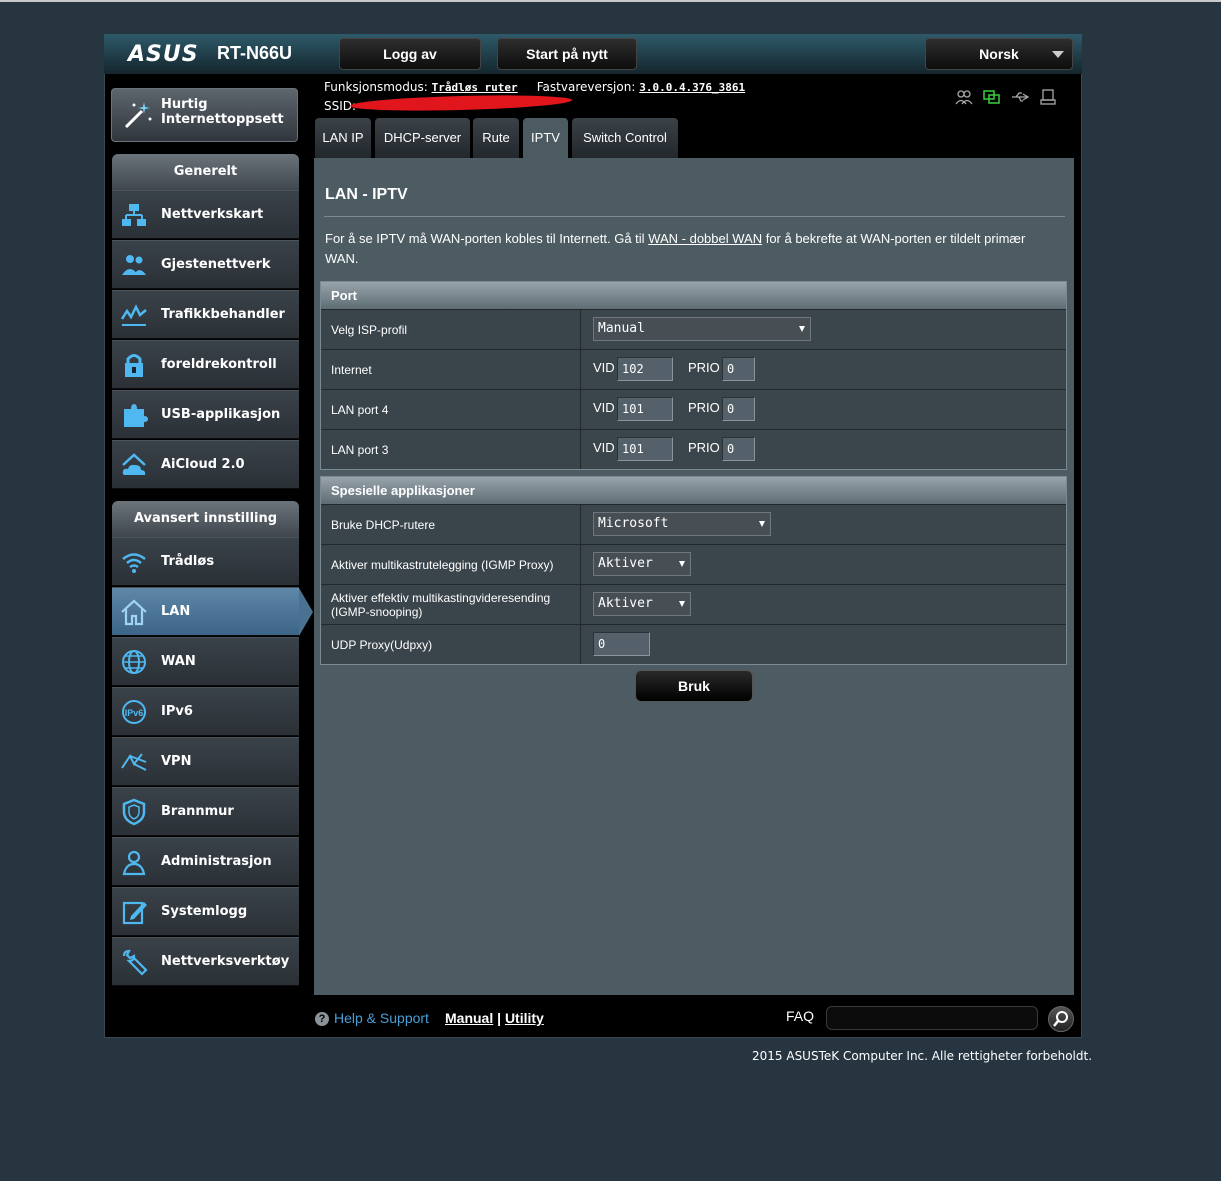  Describe the element at coordinates (610, 1) in the screenshot. I see `top-border` at that location.